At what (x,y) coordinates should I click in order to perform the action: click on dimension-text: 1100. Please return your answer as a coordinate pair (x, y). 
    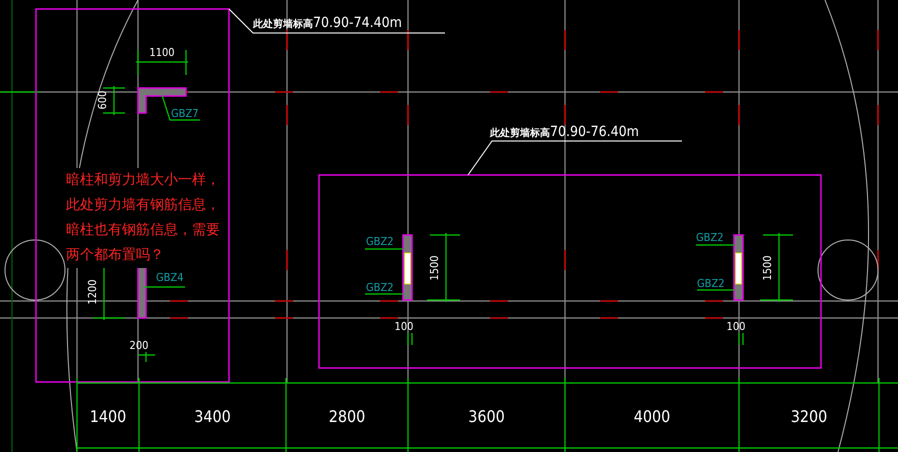
    Looking at the image, I should click on (162, 52).